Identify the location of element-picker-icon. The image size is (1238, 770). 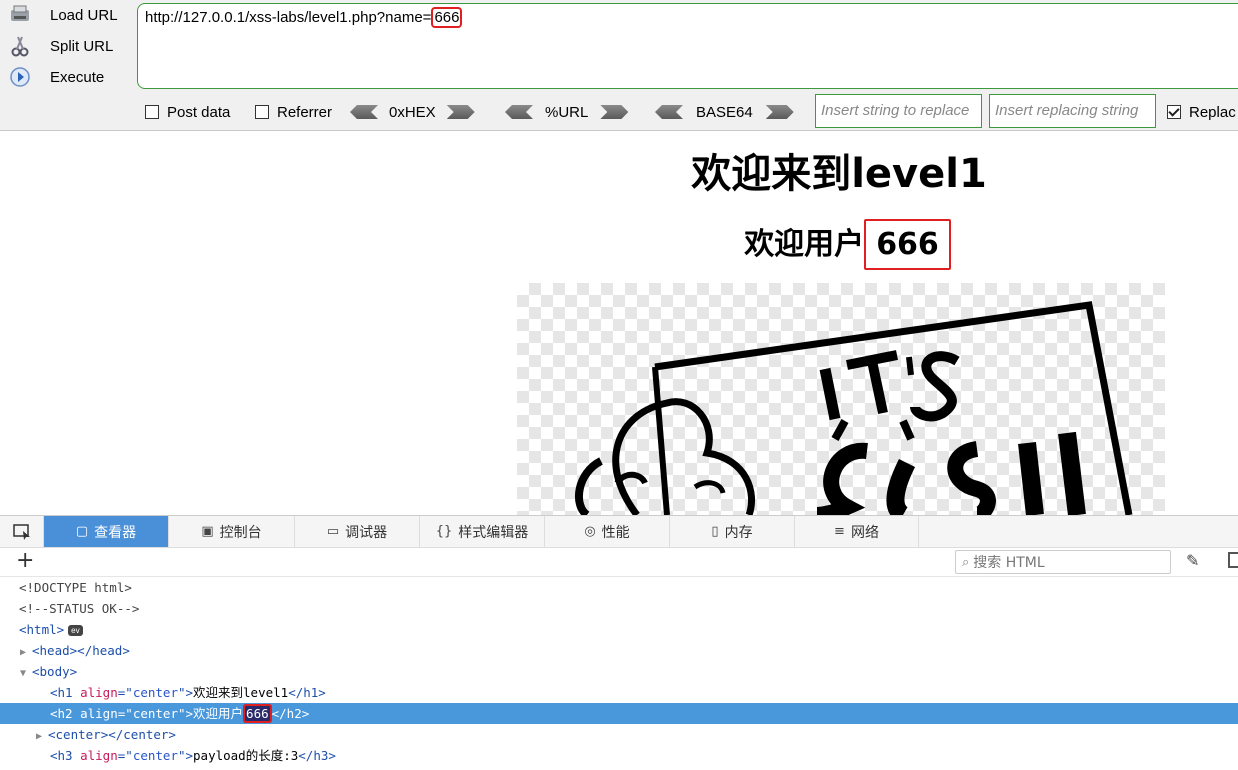
(21, 531).